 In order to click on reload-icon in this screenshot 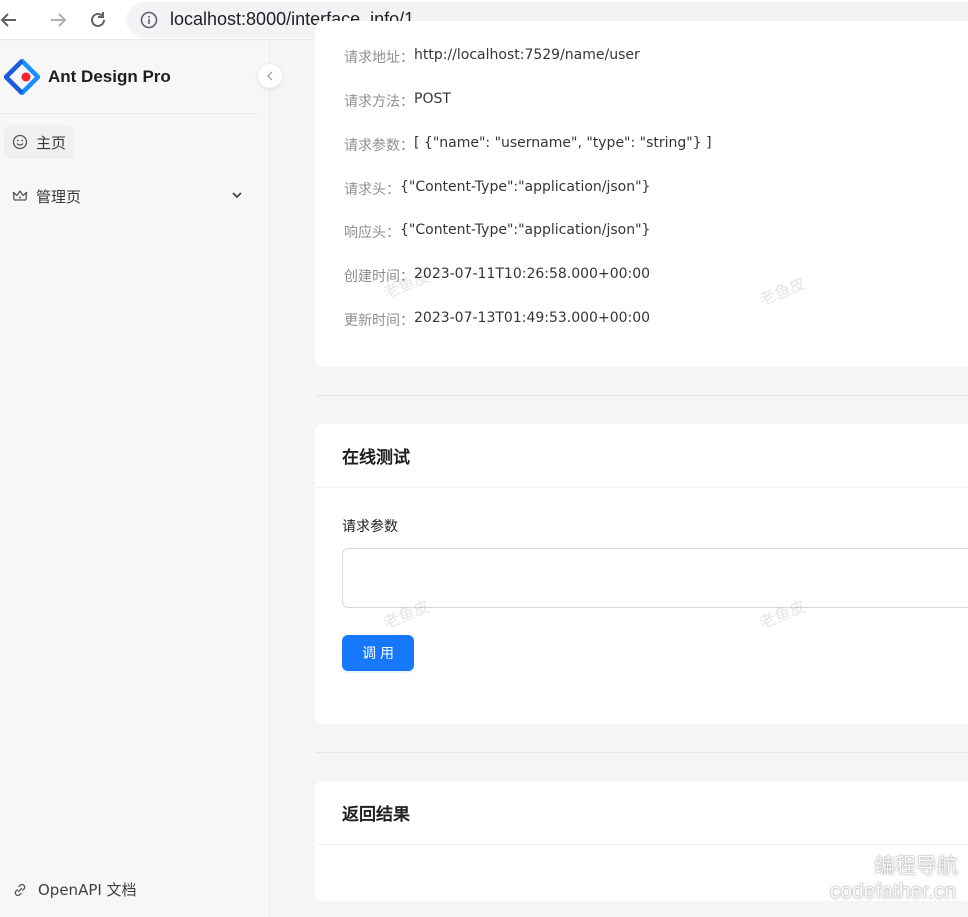, I will do `click(98, 19)`.